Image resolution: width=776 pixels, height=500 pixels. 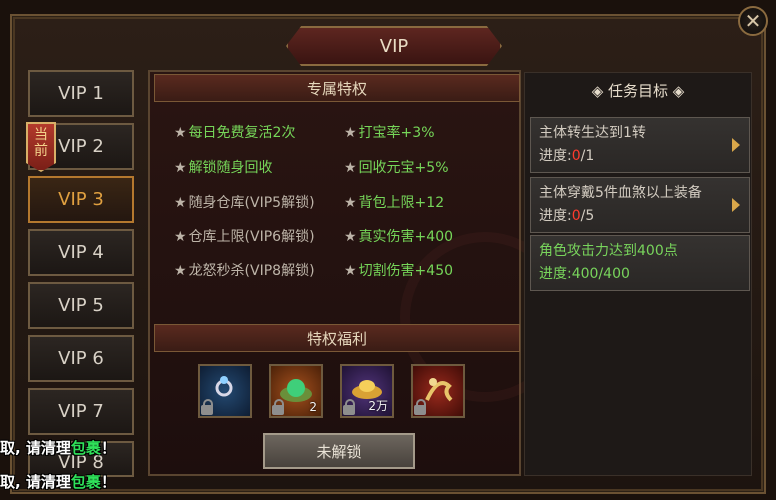 I want to click on unlock-button-label: 未解锁, so click(x=339, y=451).